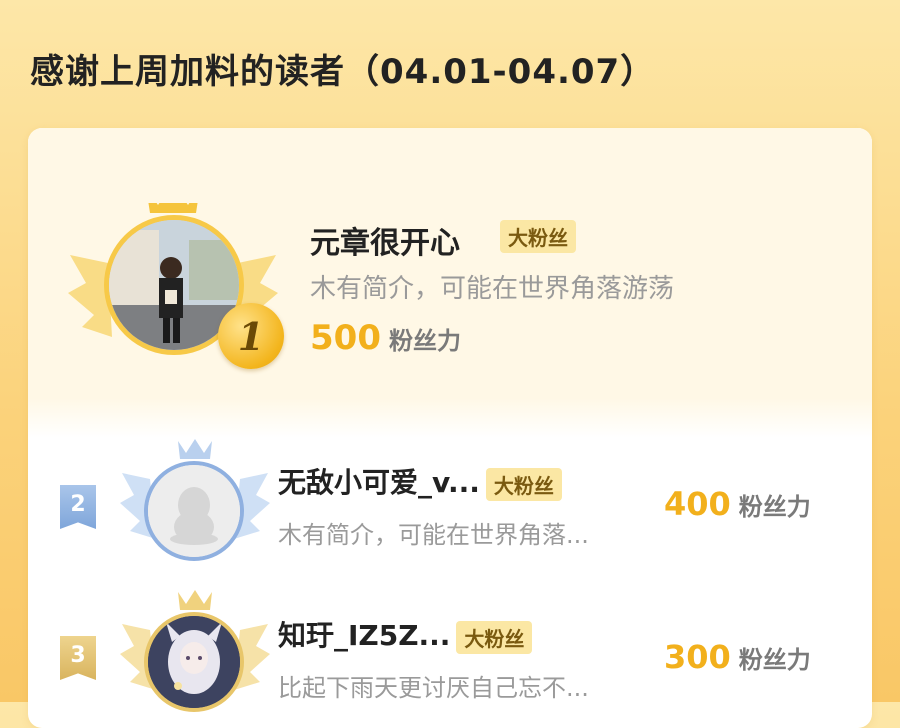 Image resolution: width=900 pixels, height=728 pixels. I want to click on fan-power-value: 400, so click(697, 504).